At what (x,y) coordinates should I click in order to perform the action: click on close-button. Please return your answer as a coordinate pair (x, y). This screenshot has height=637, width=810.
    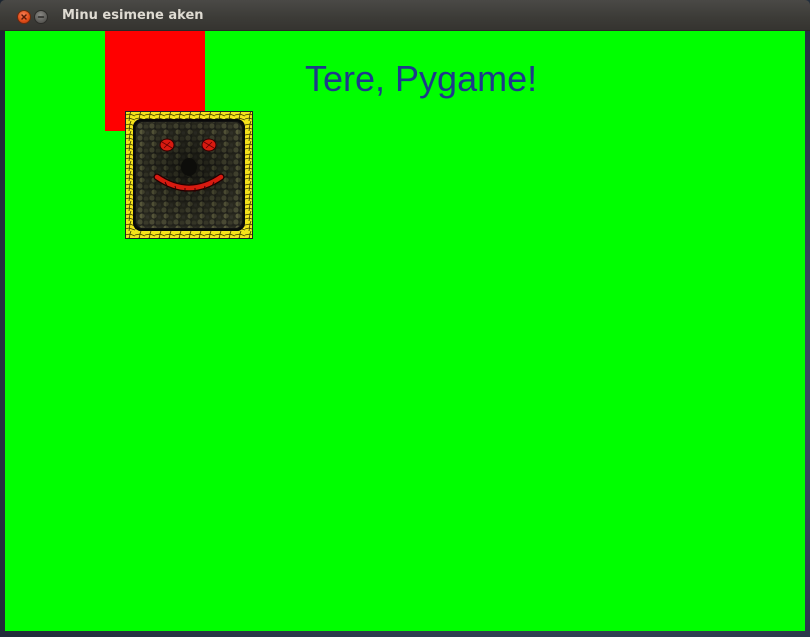
    Looking at the image, I should click on (24, 17).